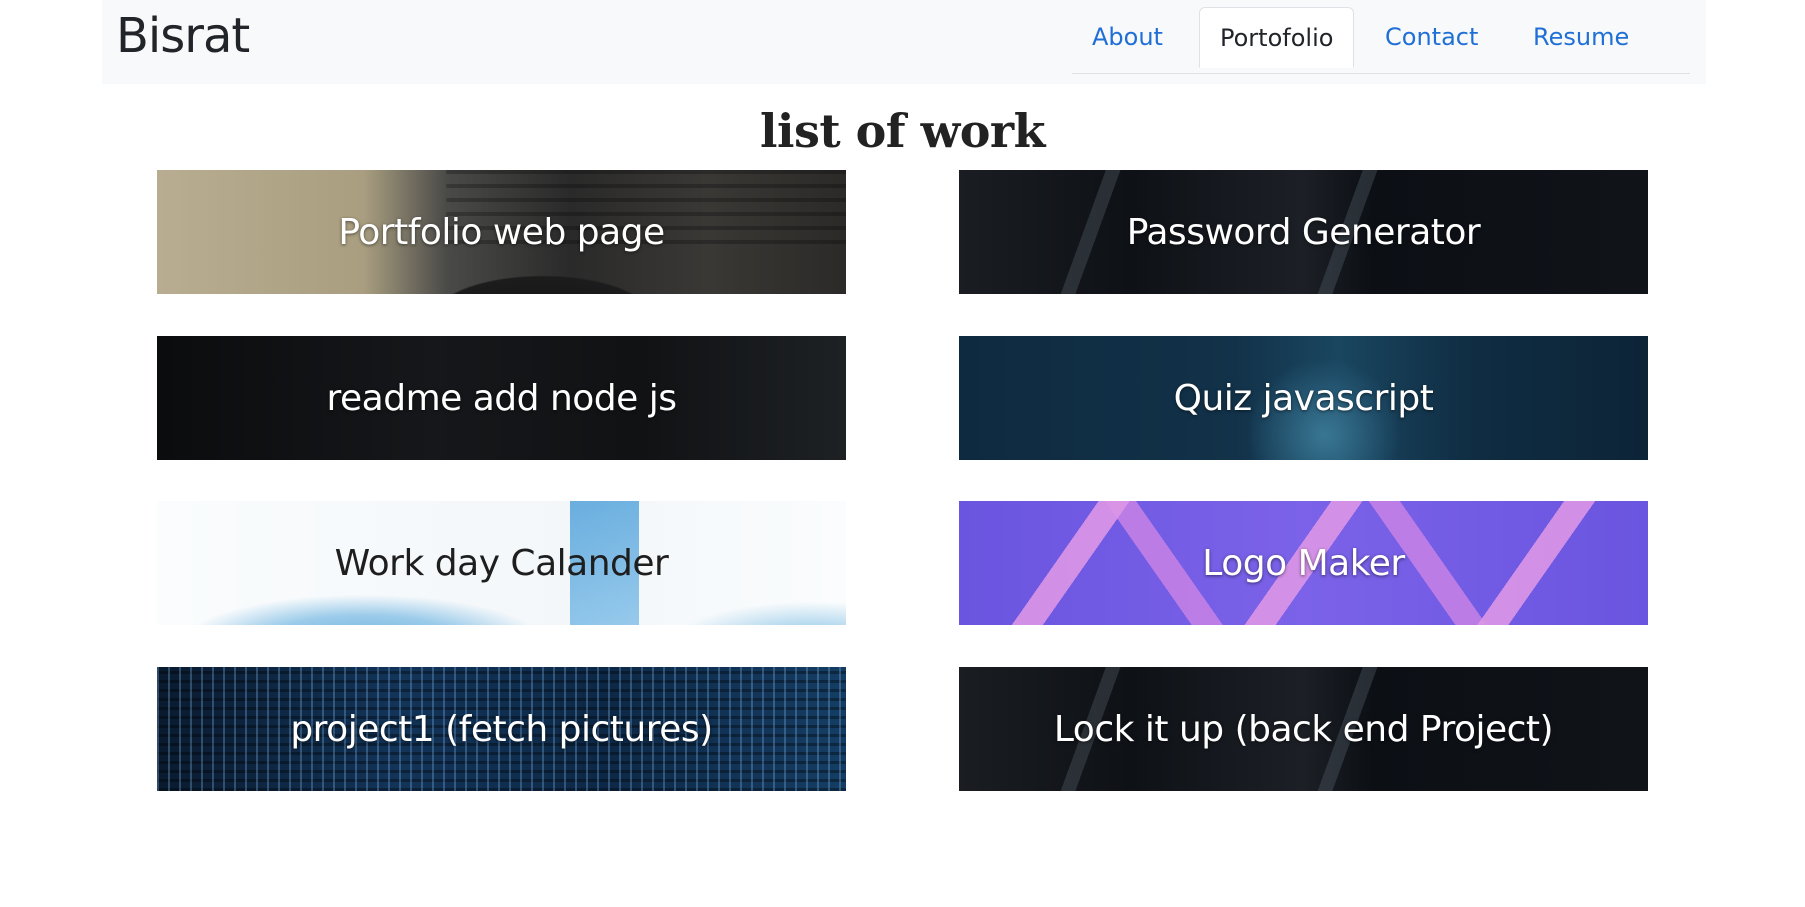  I want to click on project-card-title: Portfolio web page, so click(501, 232).